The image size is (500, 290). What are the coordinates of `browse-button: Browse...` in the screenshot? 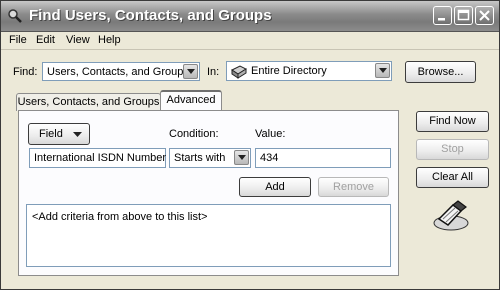 It's located at (440, 72).